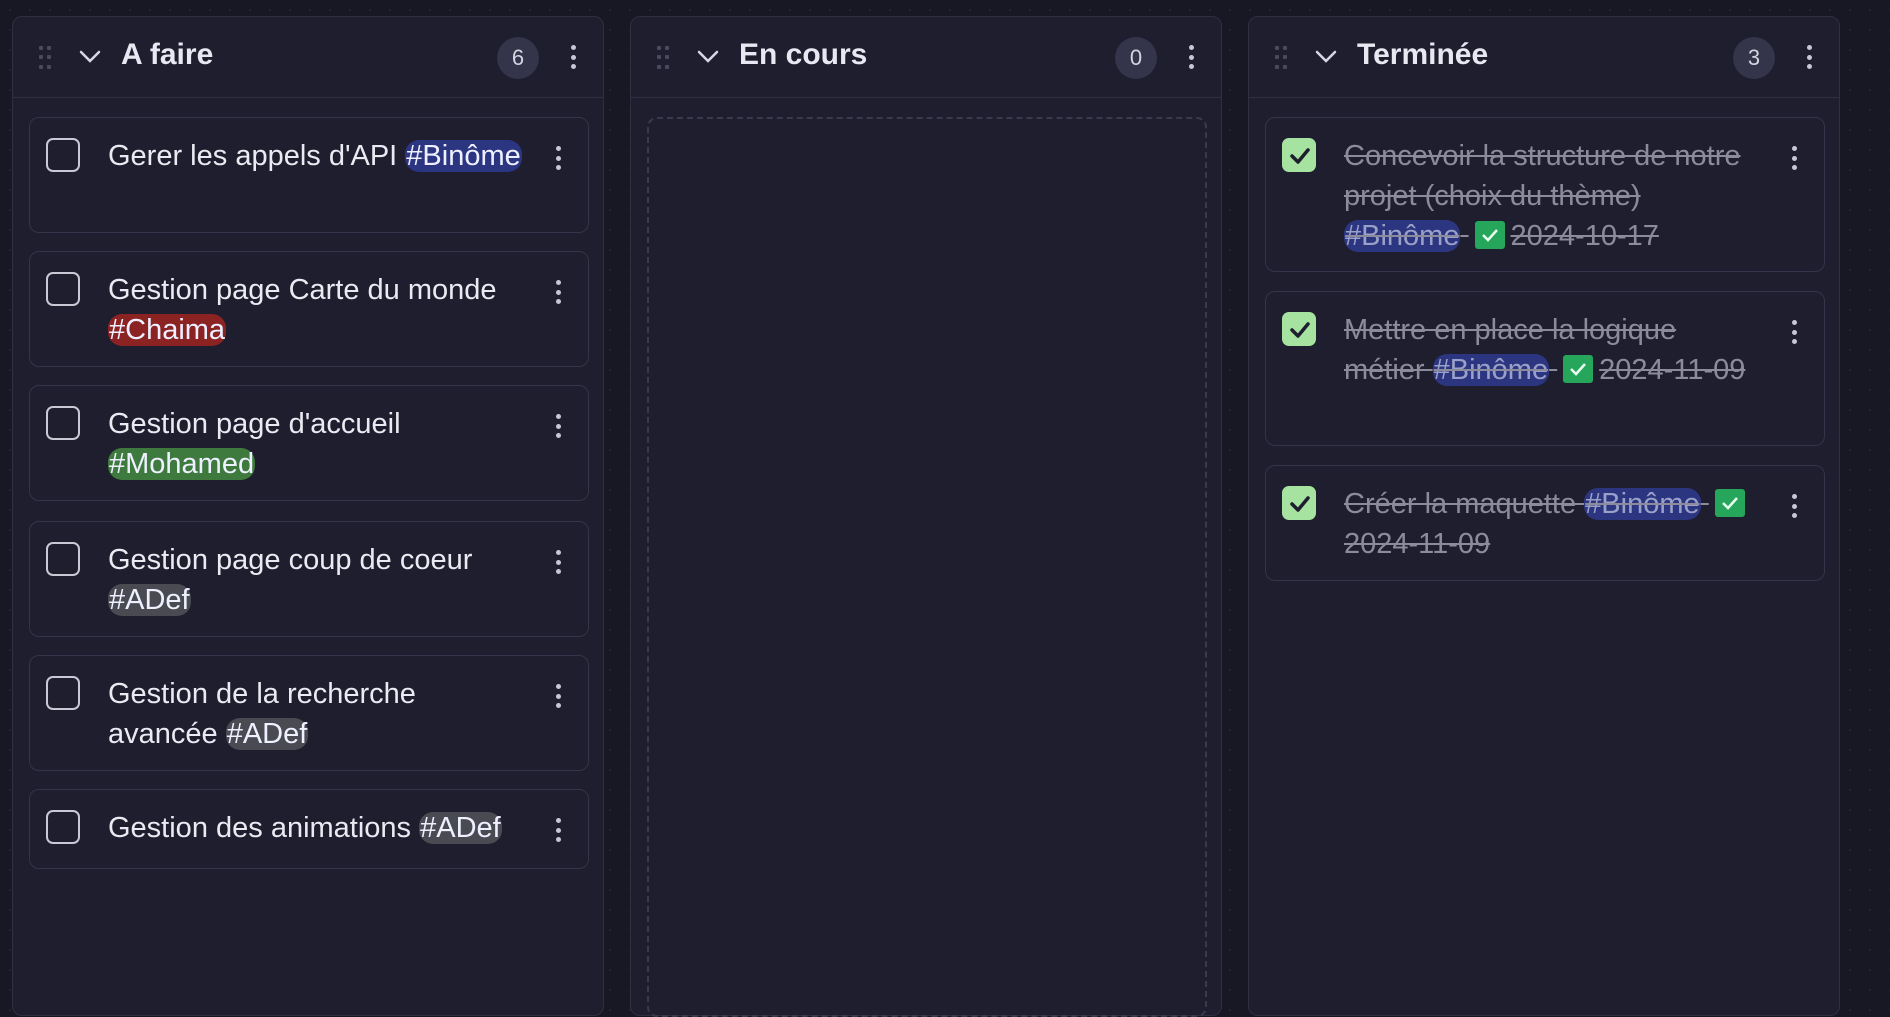 The image size is (1890, 1017). I want to click on task-card: Gestion page coup de coeur #ADef, so click(309, 579).